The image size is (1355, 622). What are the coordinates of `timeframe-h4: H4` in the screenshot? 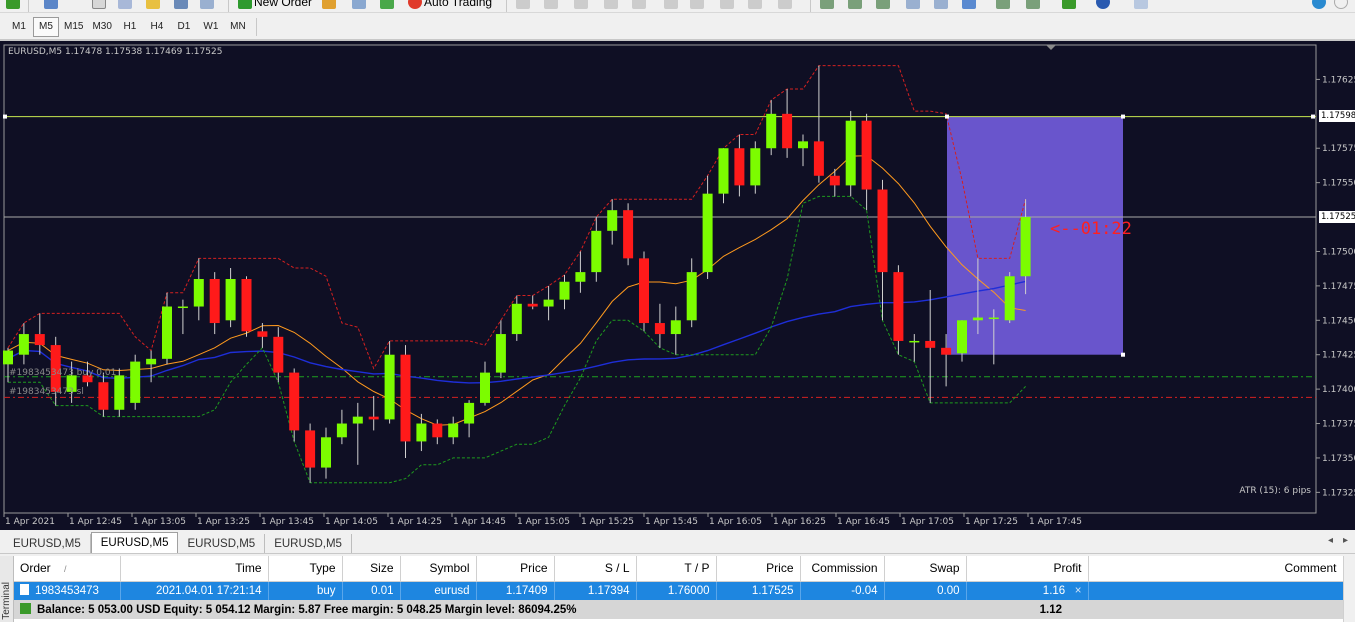 It's located at (157, 27).